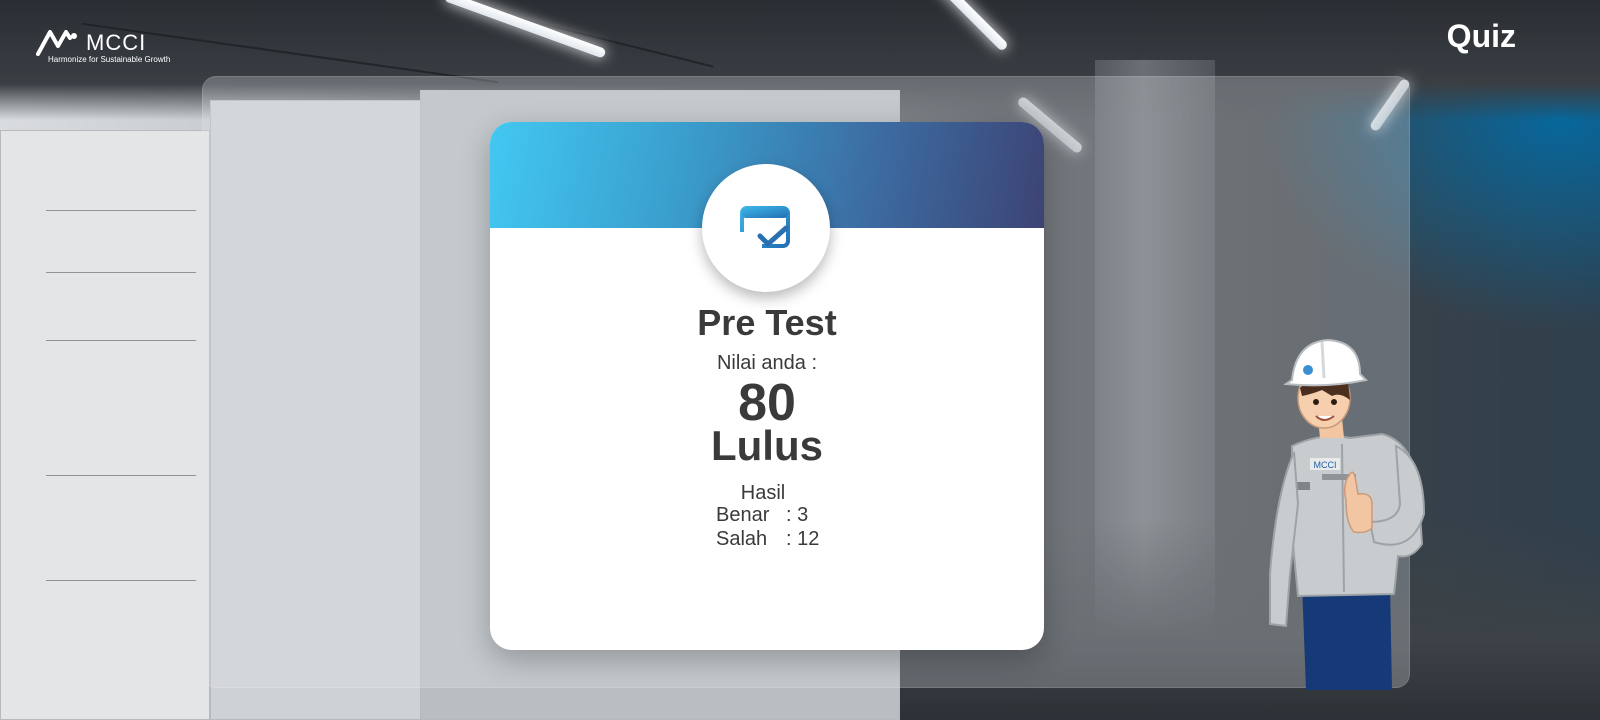 The width and height of the screenshot is (1600, 720). I want to click on test-title: Pre Test, so click(767, 322).